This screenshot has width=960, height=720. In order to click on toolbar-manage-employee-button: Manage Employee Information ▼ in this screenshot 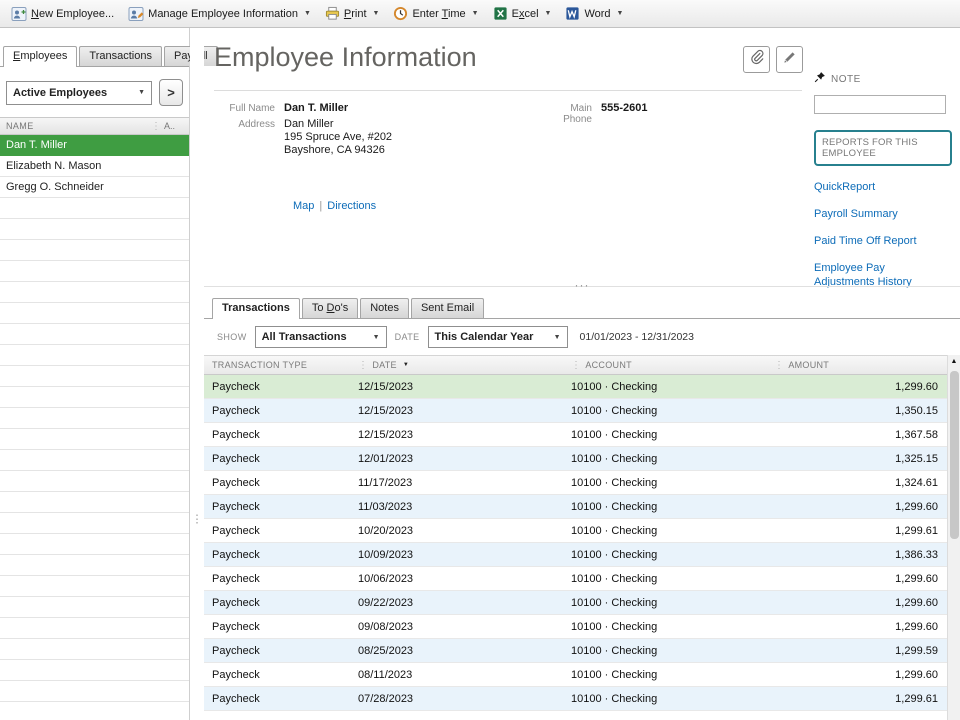, I will do `click(219, 13)`.